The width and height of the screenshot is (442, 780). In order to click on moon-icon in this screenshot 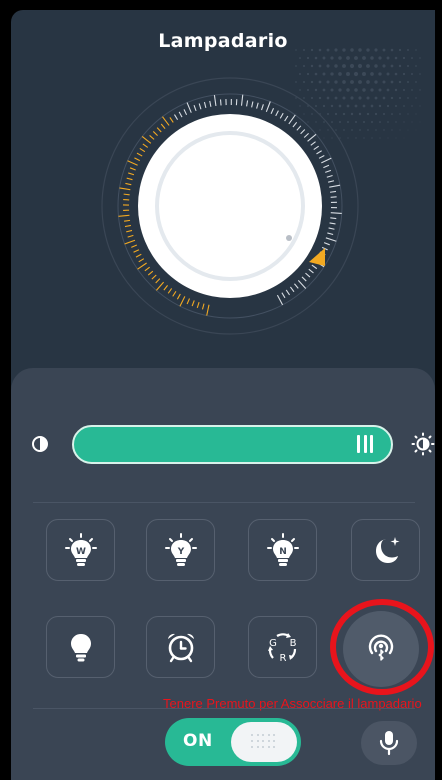, I will do `click(387, 550)`.